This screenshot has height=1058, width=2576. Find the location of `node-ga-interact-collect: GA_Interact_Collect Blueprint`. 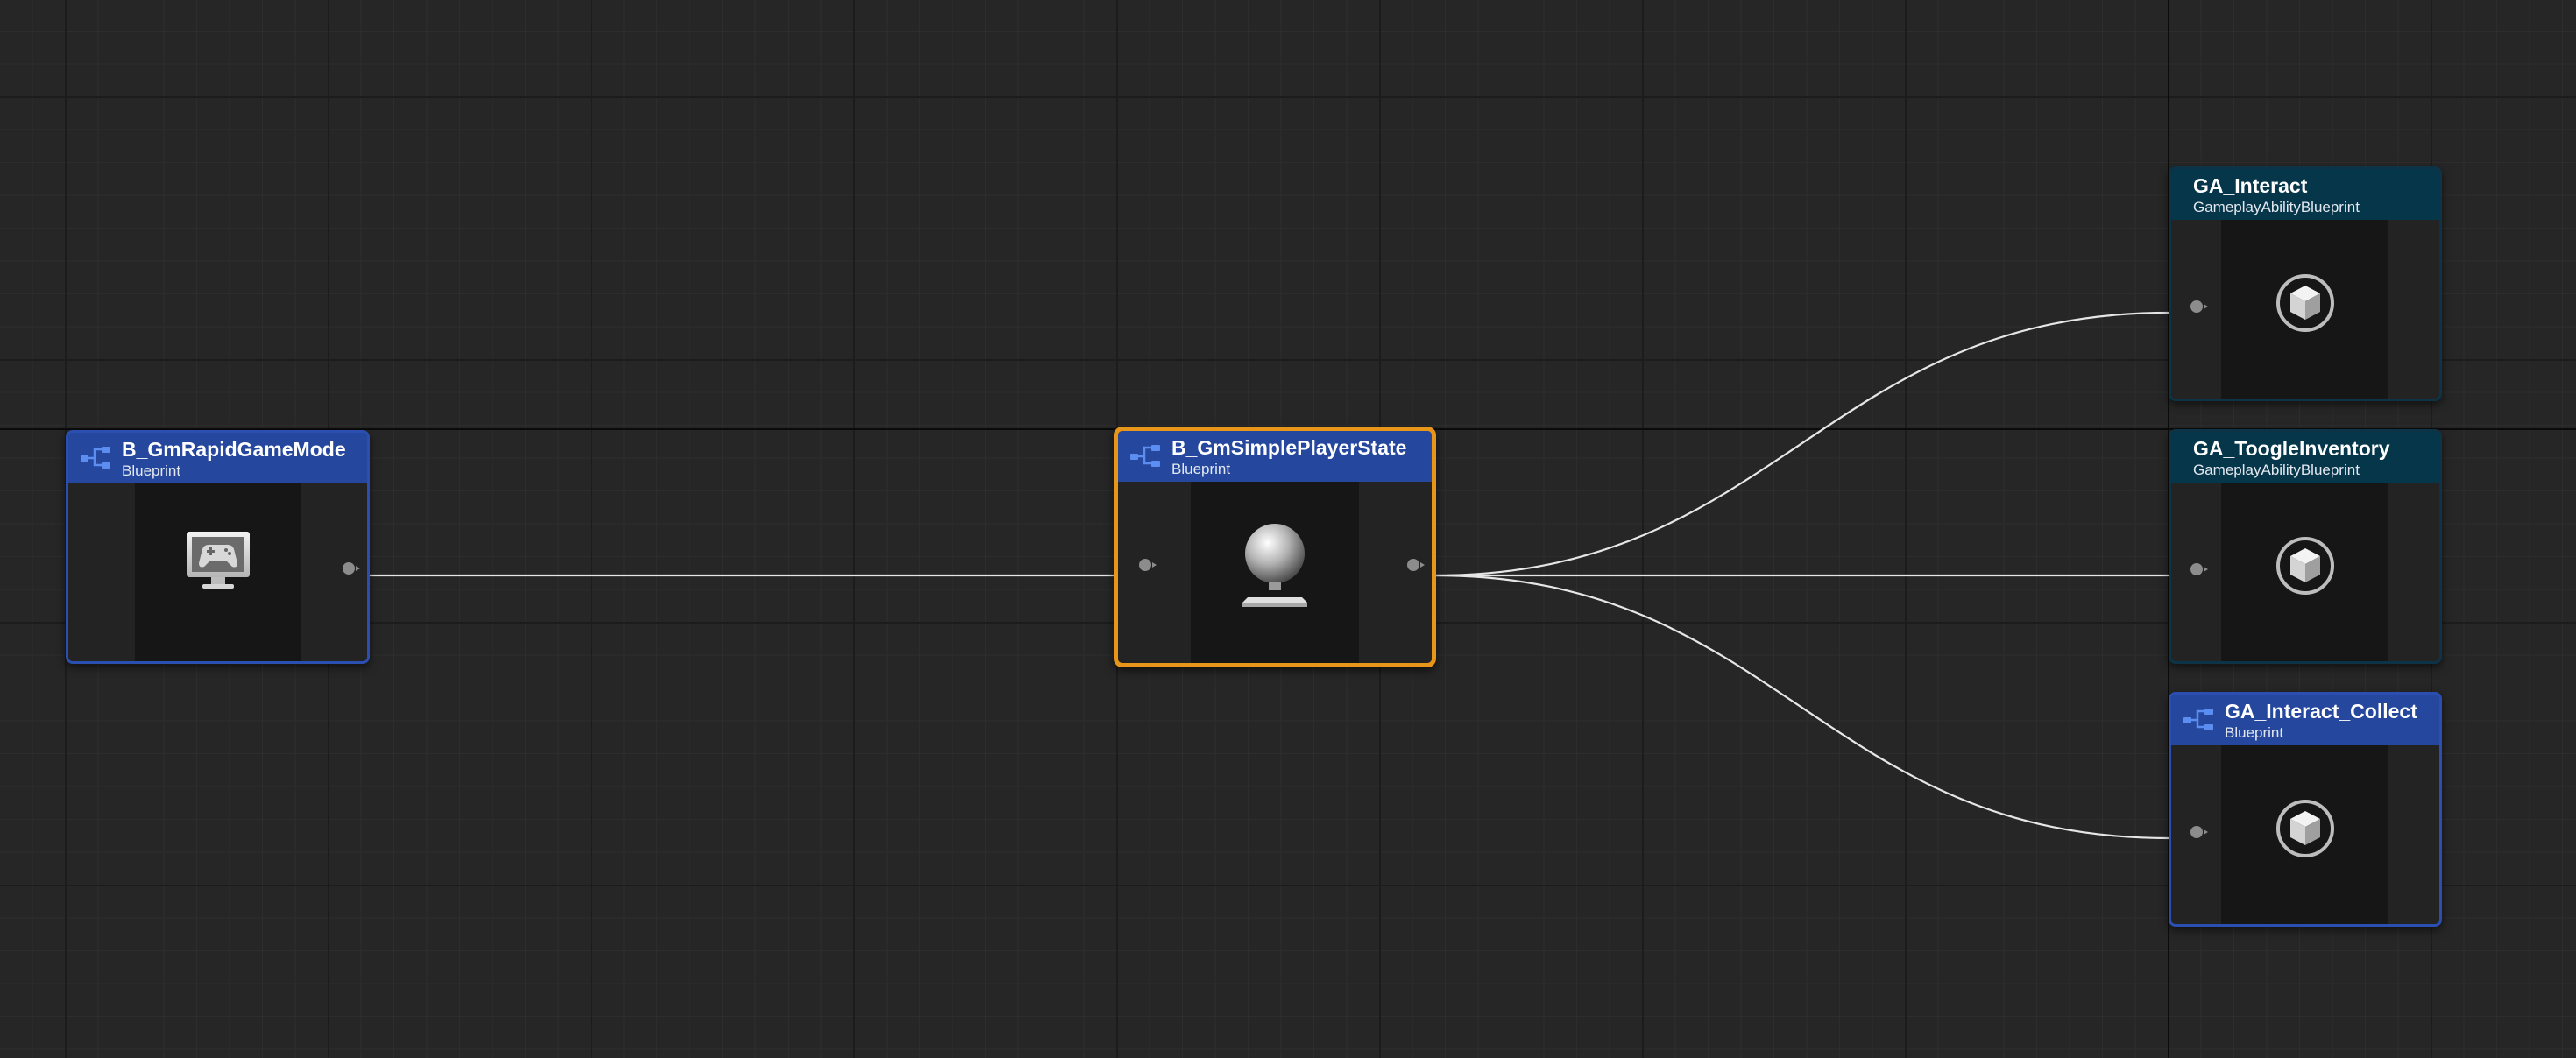

node-ga-interact-collect: GA_Interact_Collect Blueprint is located at coordinates (2305, 809).